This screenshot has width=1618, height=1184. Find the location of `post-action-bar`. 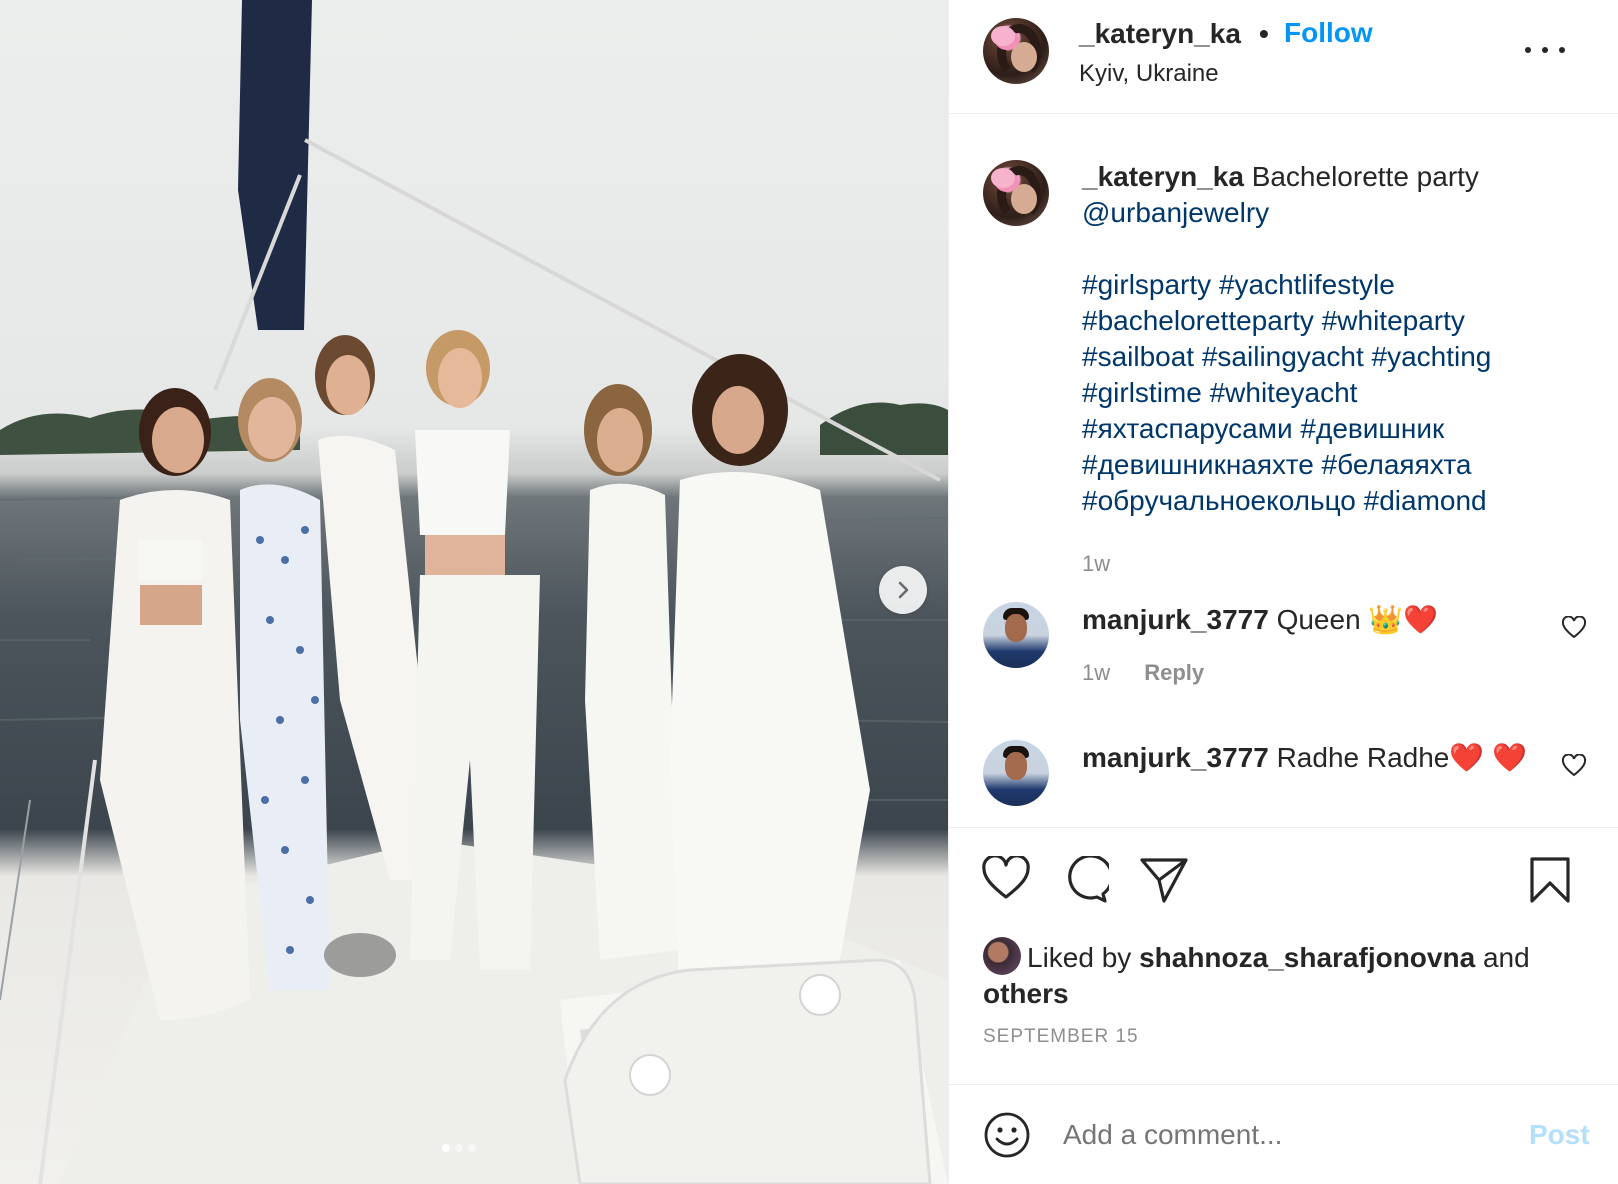

post-action-bar is located at coordinates (1283, 877).